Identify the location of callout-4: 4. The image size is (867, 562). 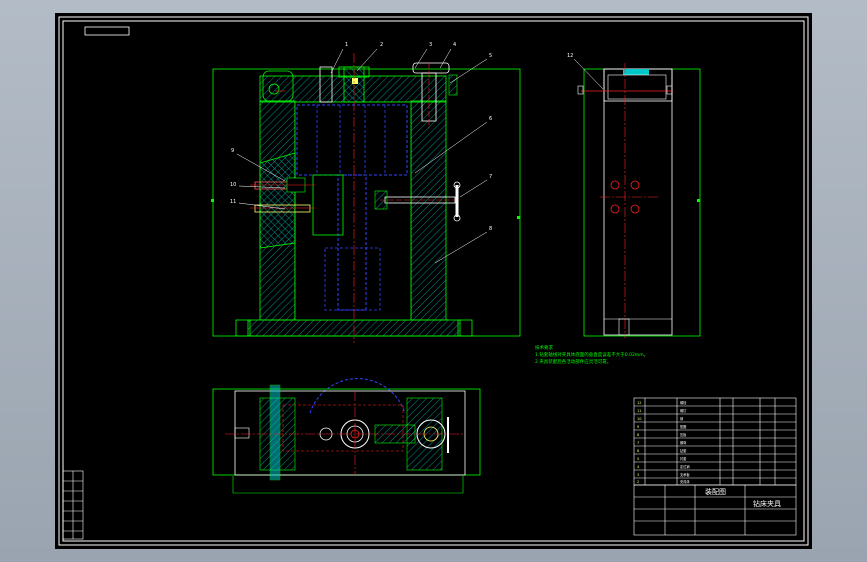
(455, 45).